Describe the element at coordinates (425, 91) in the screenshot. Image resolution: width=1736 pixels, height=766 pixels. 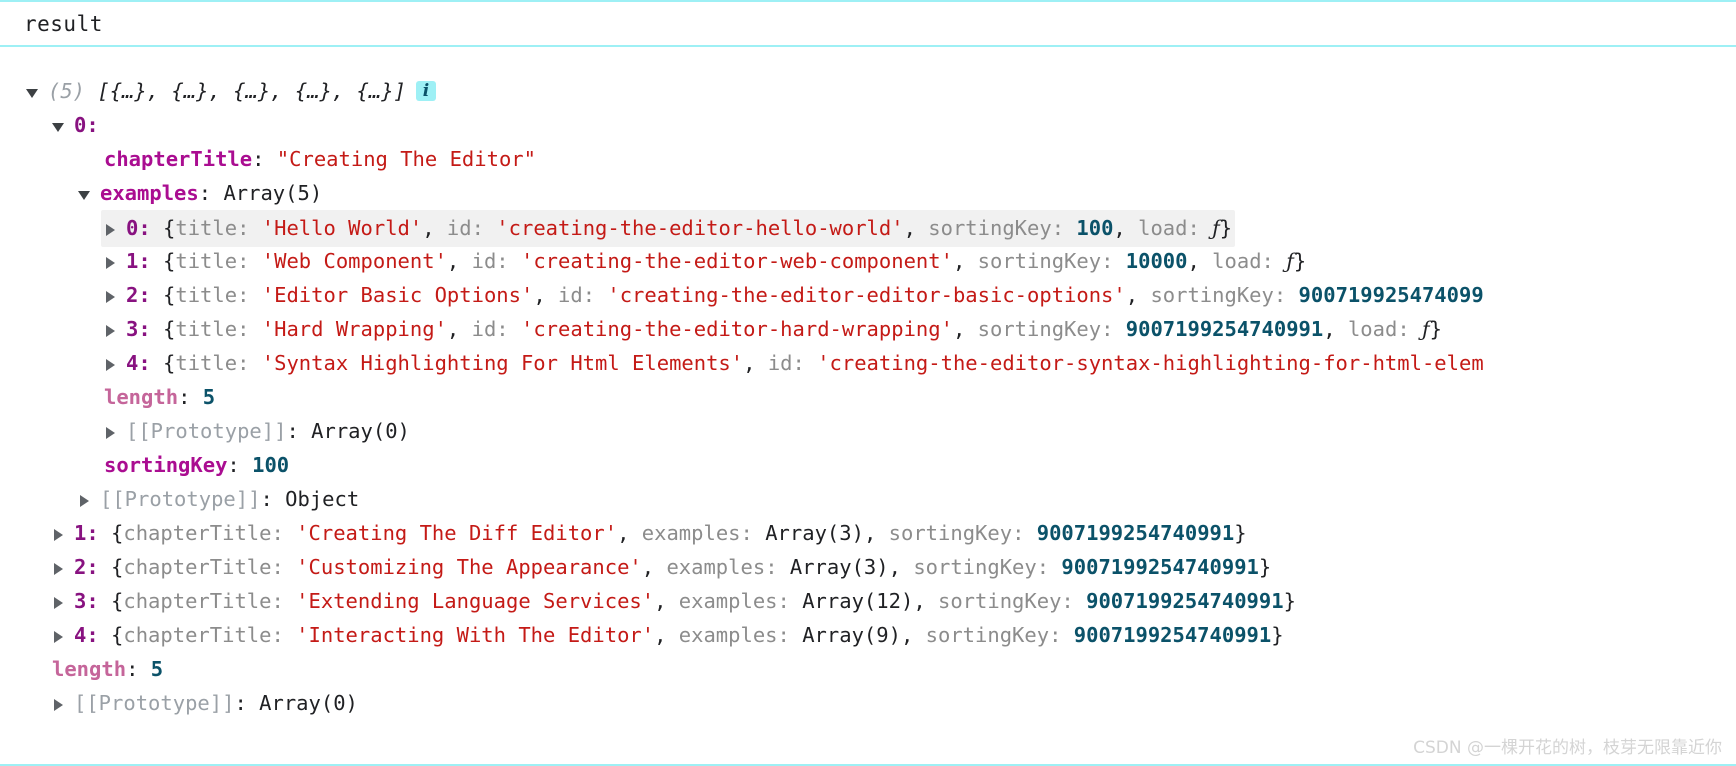
I see `info-icon: i` at that location.